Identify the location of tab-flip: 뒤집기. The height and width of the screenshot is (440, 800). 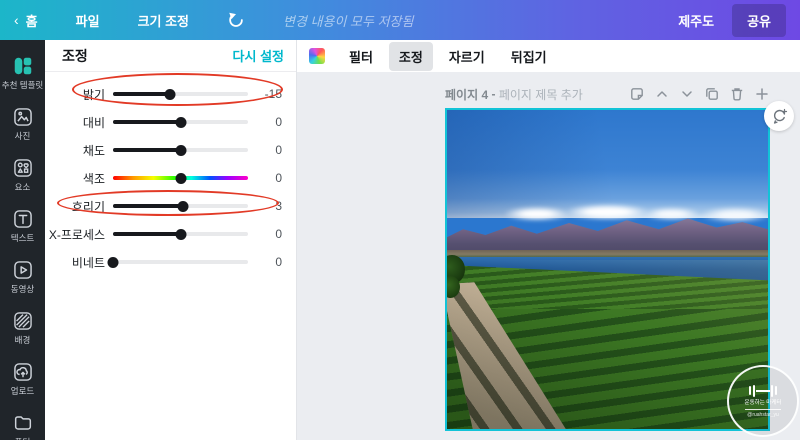
(529, 56).